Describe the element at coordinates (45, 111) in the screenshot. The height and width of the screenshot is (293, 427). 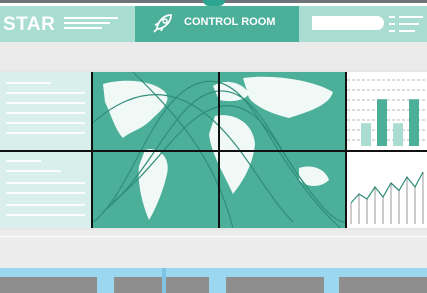
I see `data-panel-top-left` at that location.